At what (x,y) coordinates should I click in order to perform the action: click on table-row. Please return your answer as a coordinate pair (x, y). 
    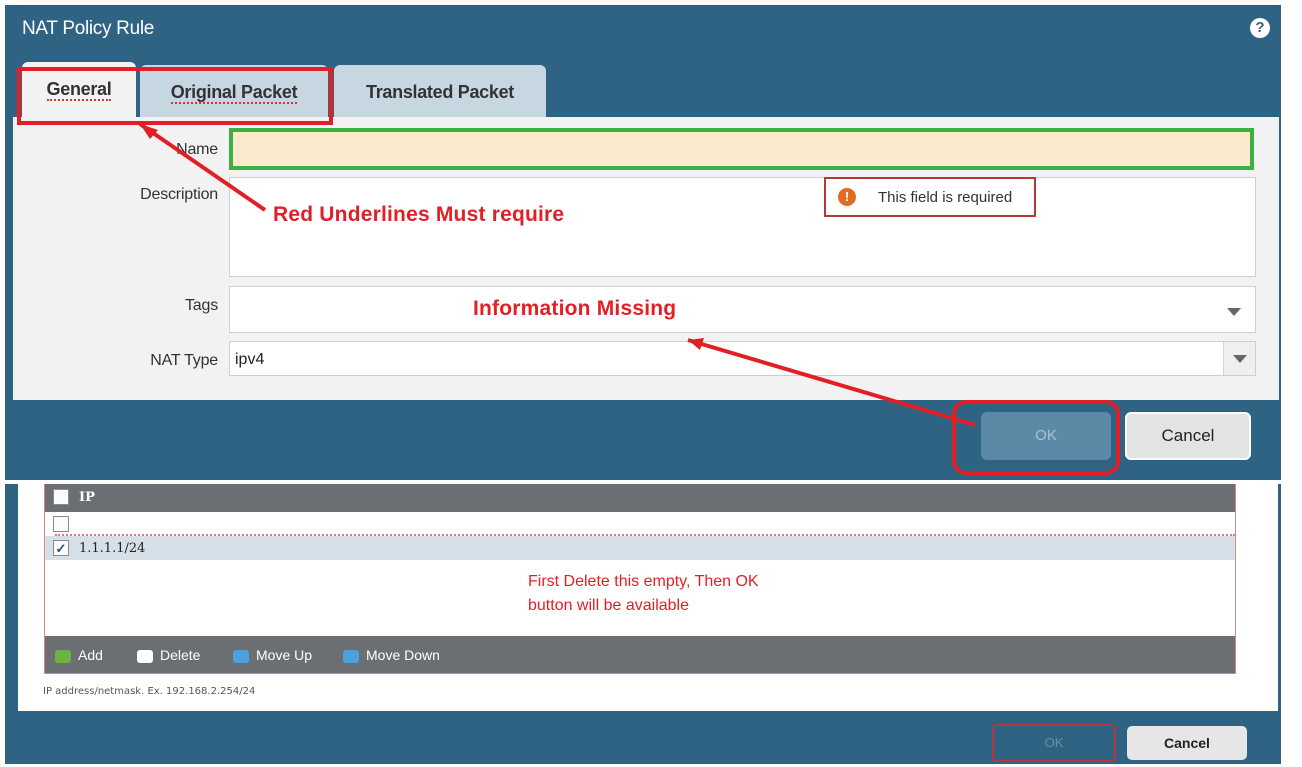
    Looking at the image, I should click on (640, 524).